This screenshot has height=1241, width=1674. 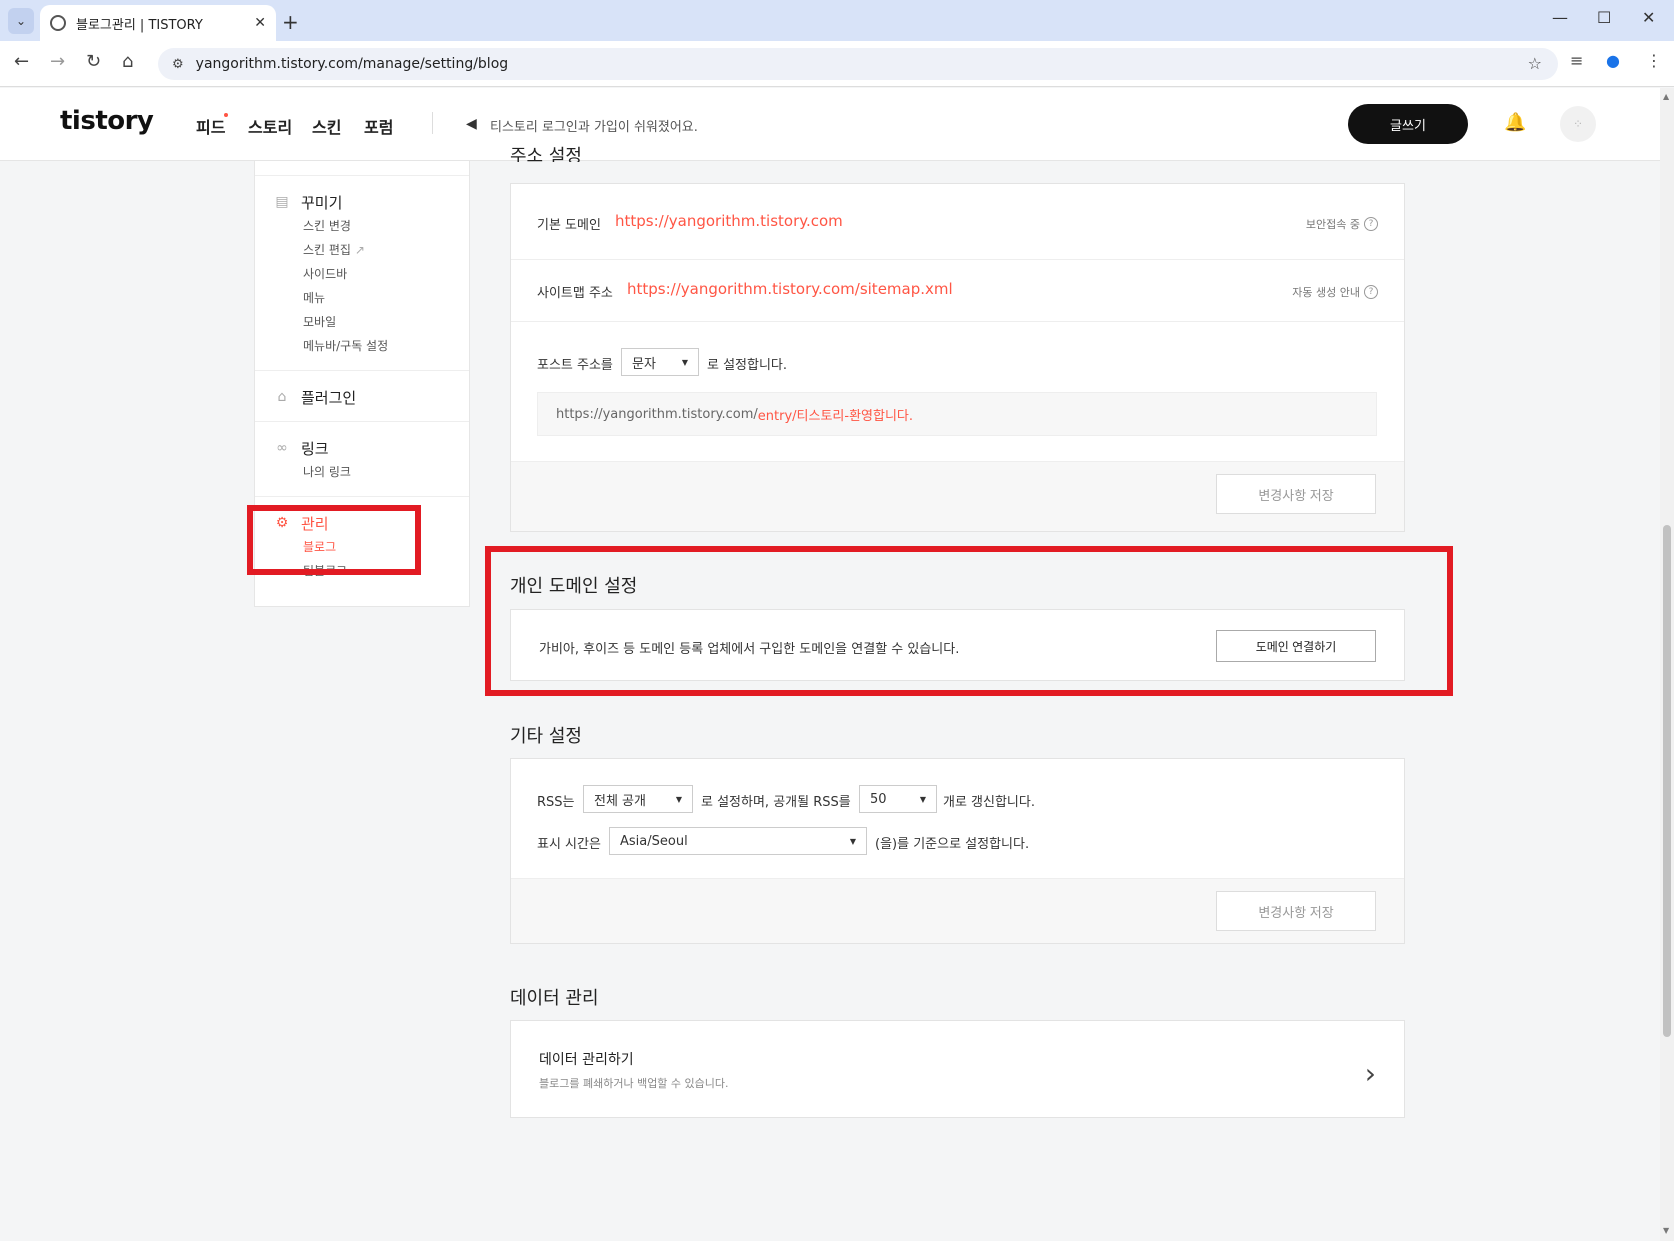 I want to click on nav-story: 스토리, so click(x=270, y=126).